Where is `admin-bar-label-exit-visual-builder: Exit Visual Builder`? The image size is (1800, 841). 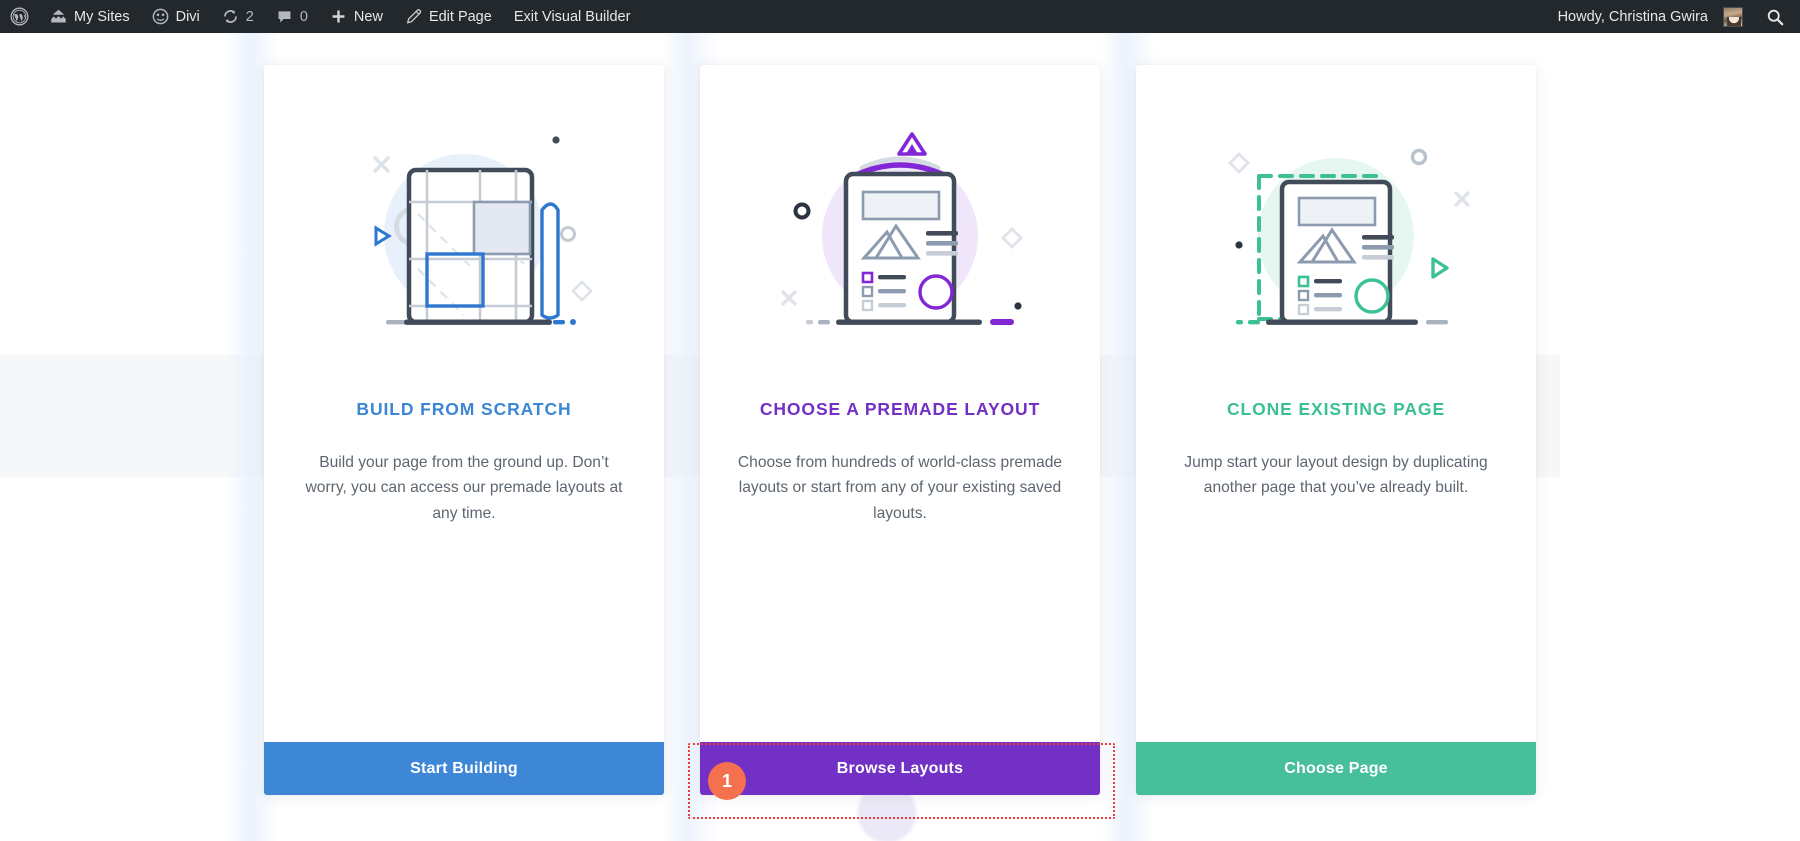 admin-bar-label-exit-visual-builder: Exit Visual Builder is located at coordinates (572, 16).